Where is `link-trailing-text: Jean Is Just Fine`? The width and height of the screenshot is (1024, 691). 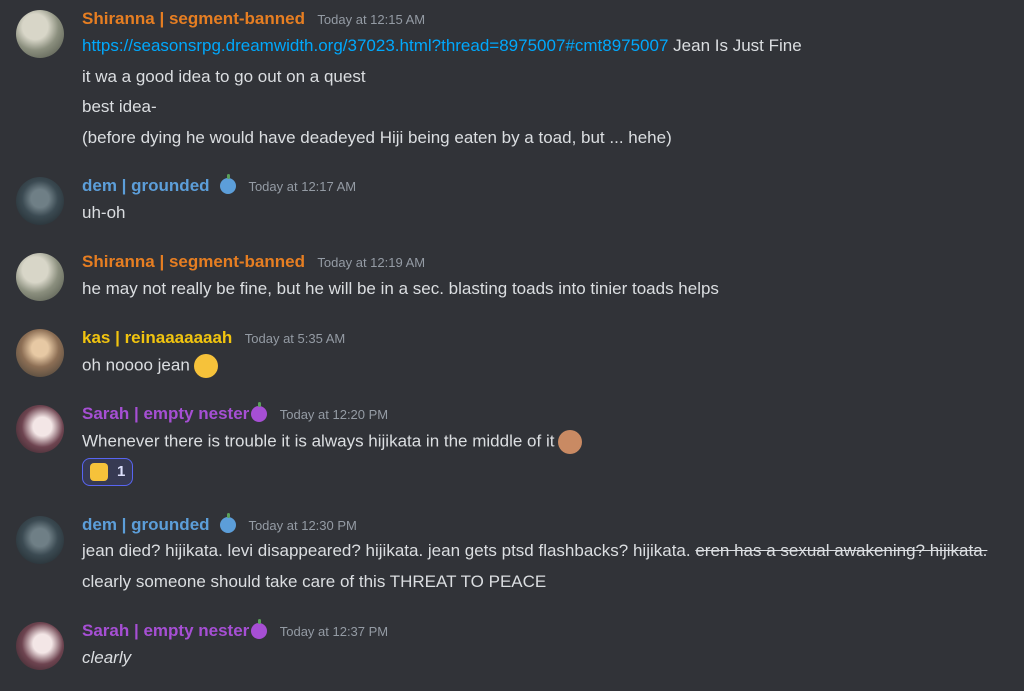
link-trailing-text: Jean Is Just Fine is located at coordinates (737, 45).